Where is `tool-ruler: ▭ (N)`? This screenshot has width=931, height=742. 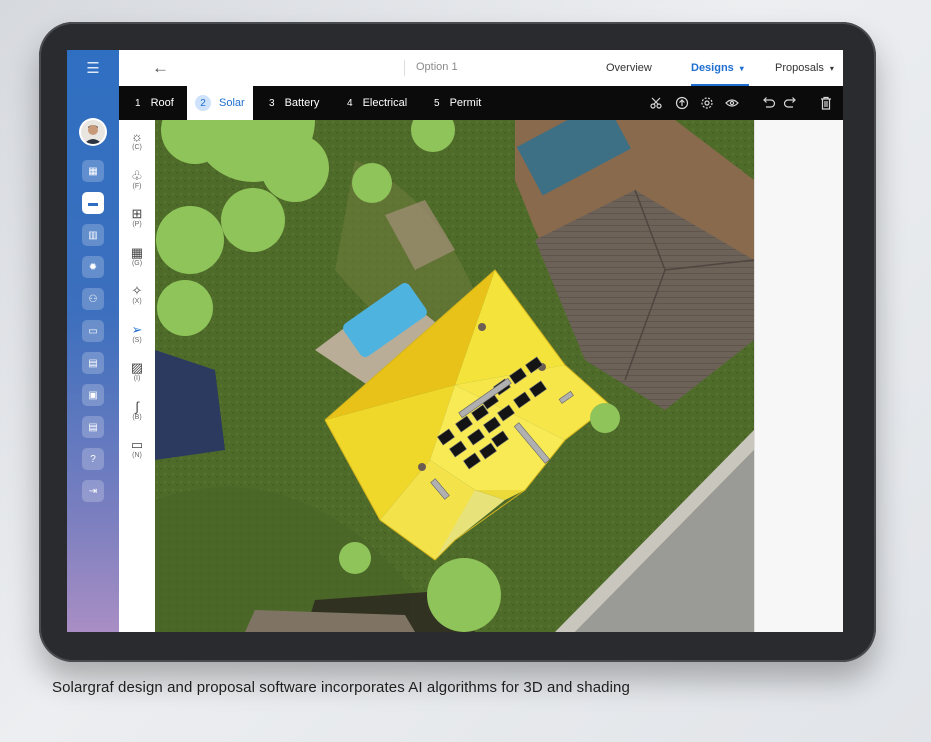 tool-ruler: ▭ (N) is located at coordinates (137, 449).